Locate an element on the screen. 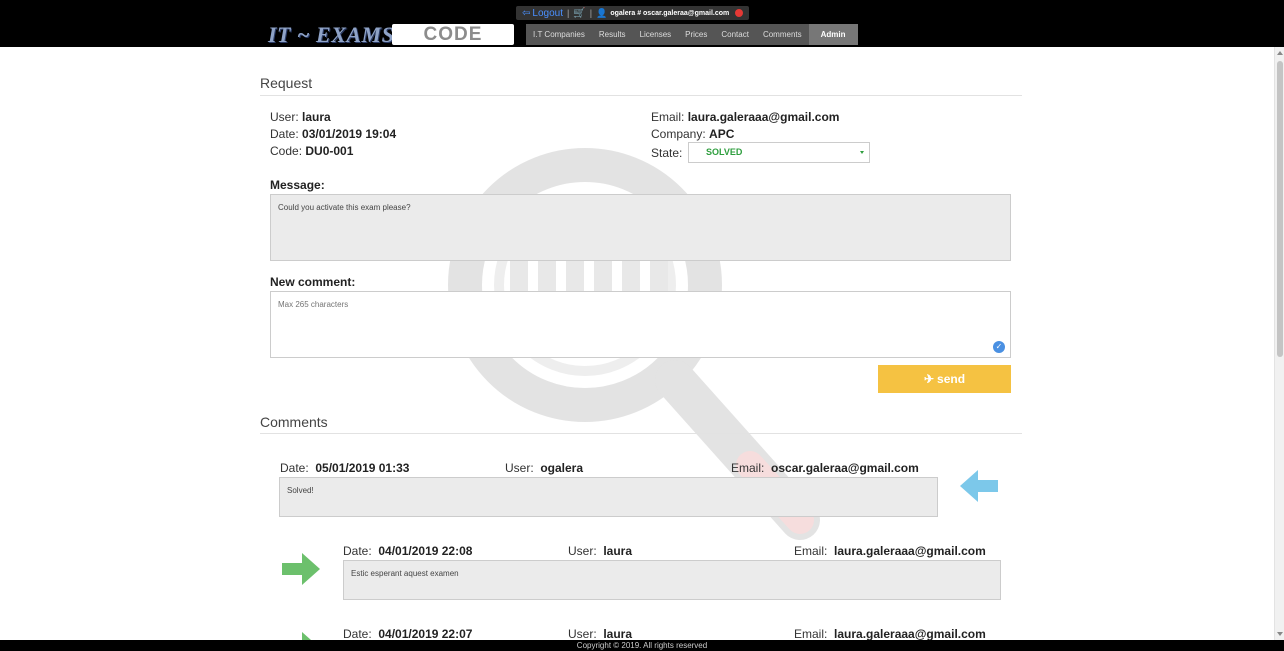  request-company: Company: APC is located at coordinates (693, 134).